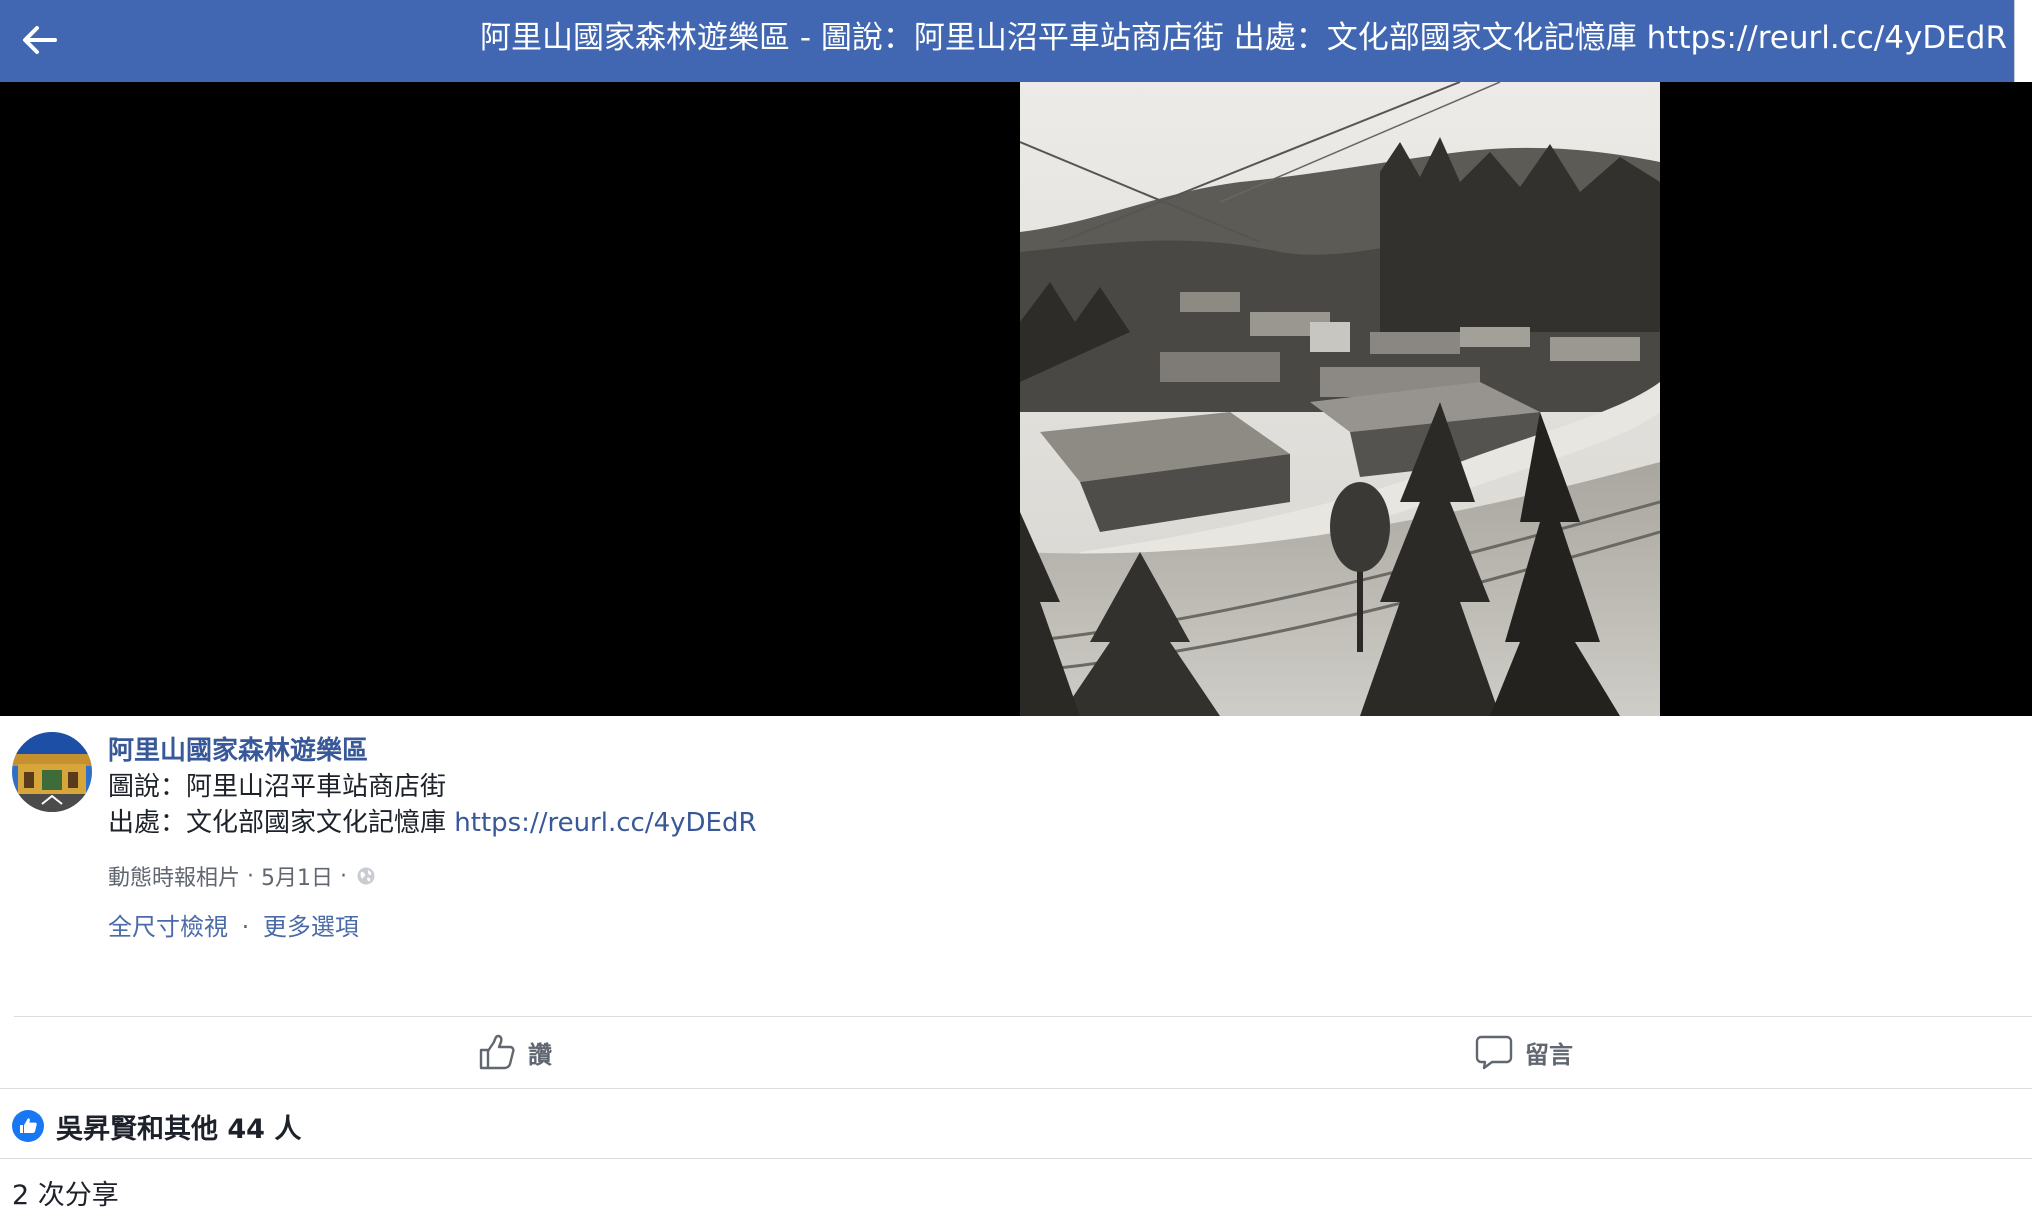  I want to click on divider-bottom, so click(1016, 1158).